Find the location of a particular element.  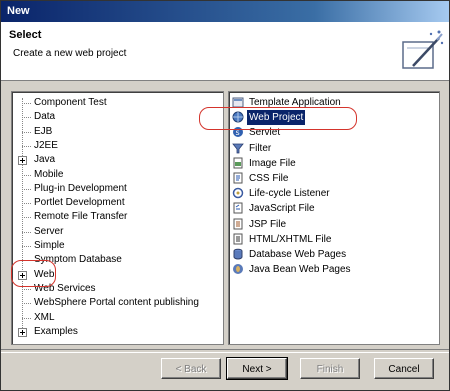

annotation-circle-web is located at coordinates (33, 273).